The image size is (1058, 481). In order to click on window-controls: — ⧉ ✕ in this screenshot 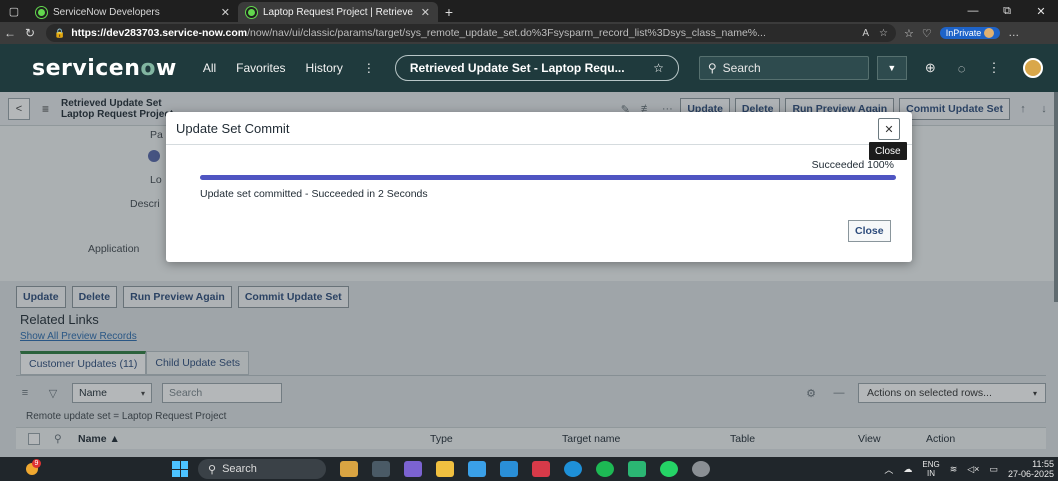, I will do `click(1007, 11)`.